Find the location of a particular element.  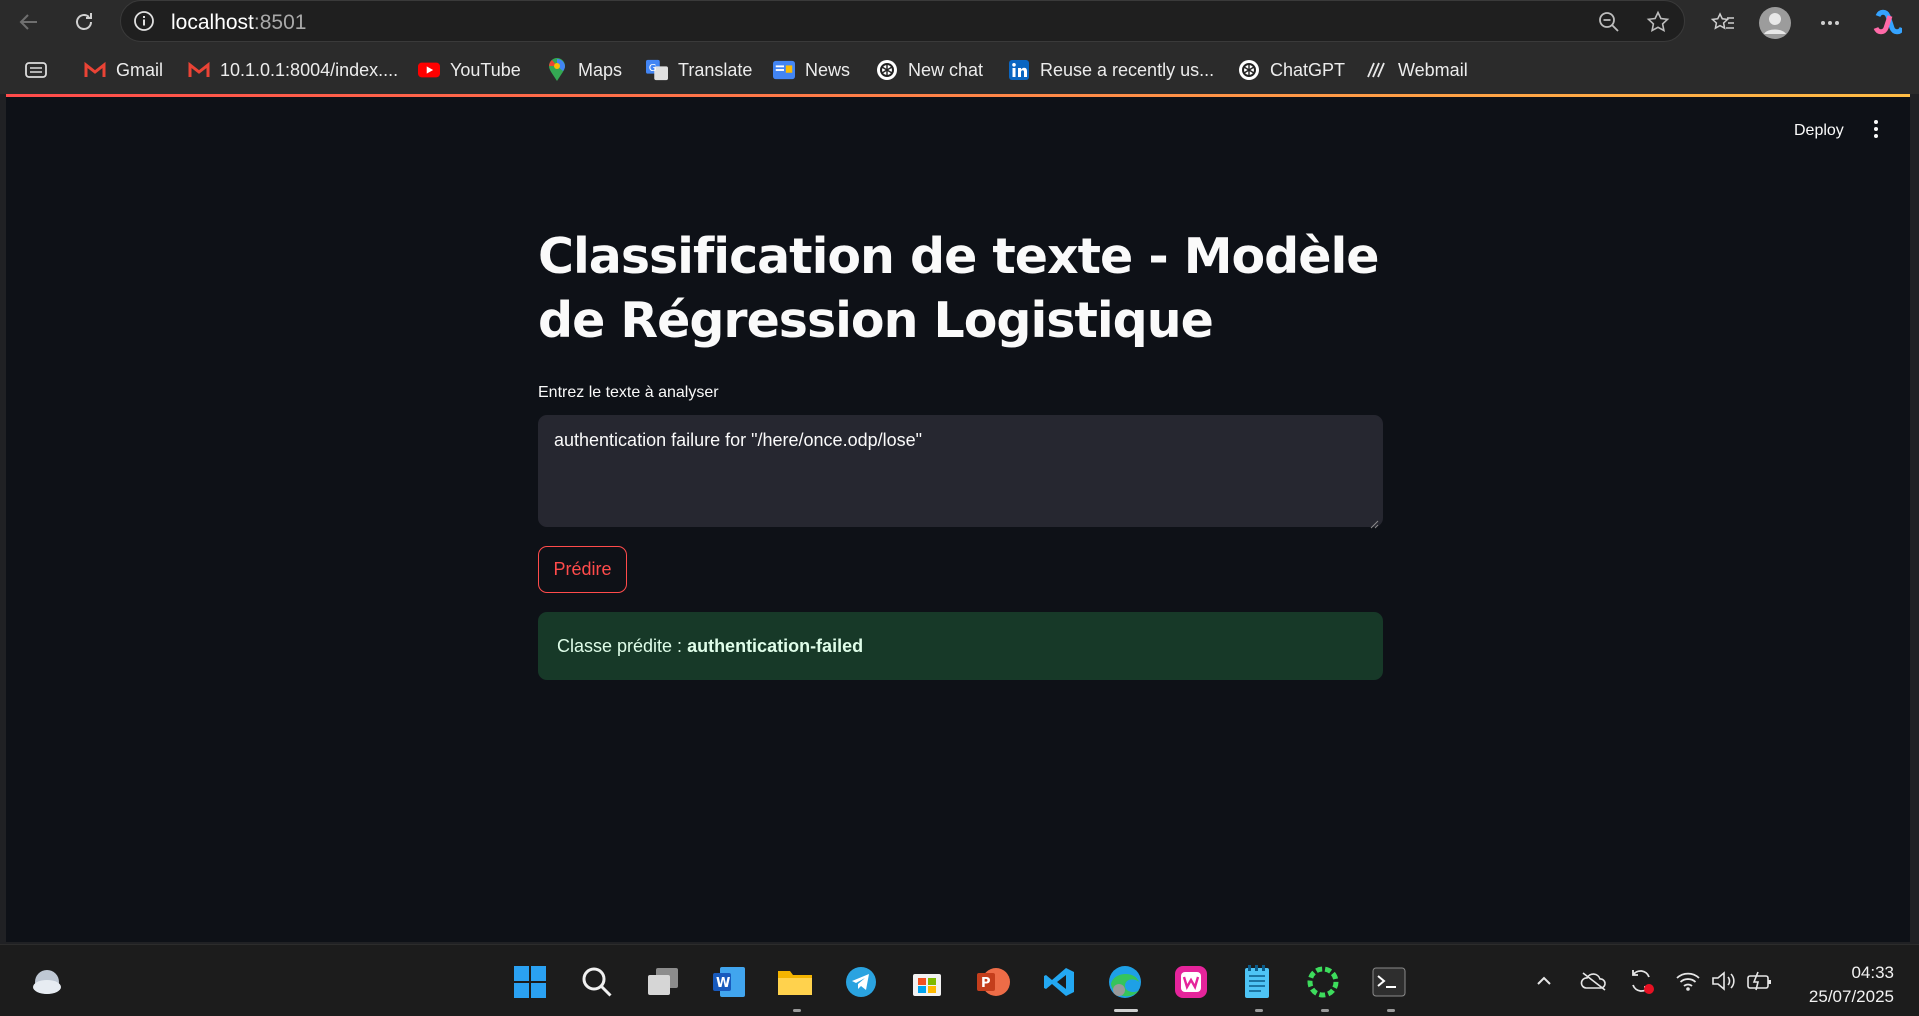

show-hidden-icons-chevron-icon is located at coordinates (1544, 981).